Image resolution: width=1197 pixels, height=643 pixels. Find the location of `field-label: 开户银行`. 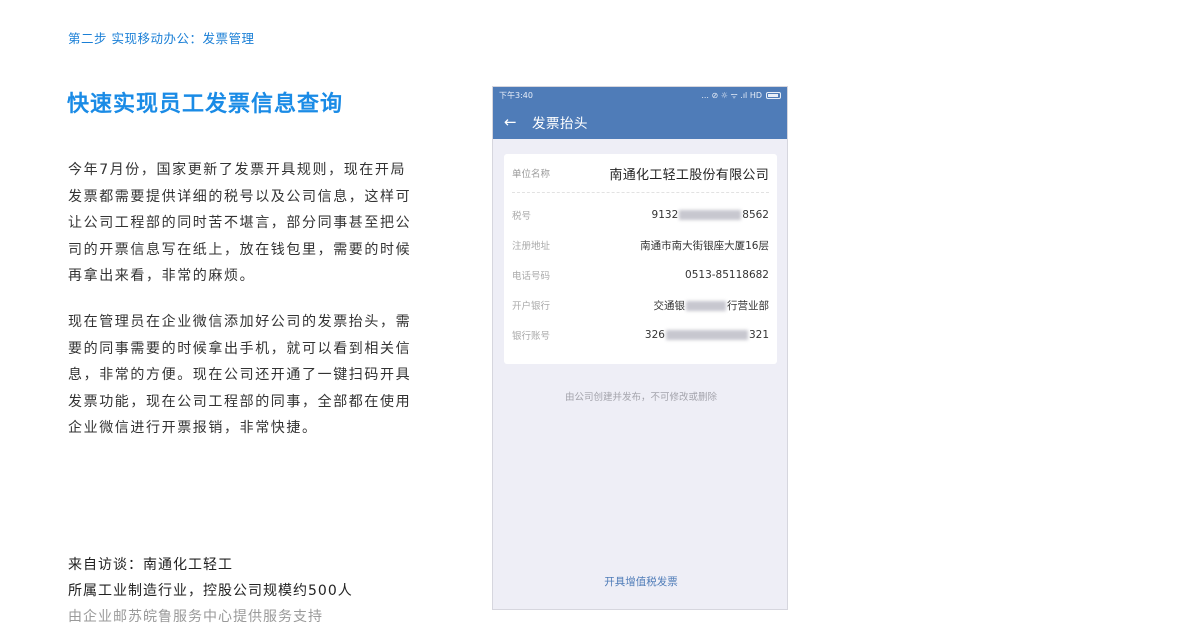

field-label: 开户银行 is located at coordinates (531, 306).